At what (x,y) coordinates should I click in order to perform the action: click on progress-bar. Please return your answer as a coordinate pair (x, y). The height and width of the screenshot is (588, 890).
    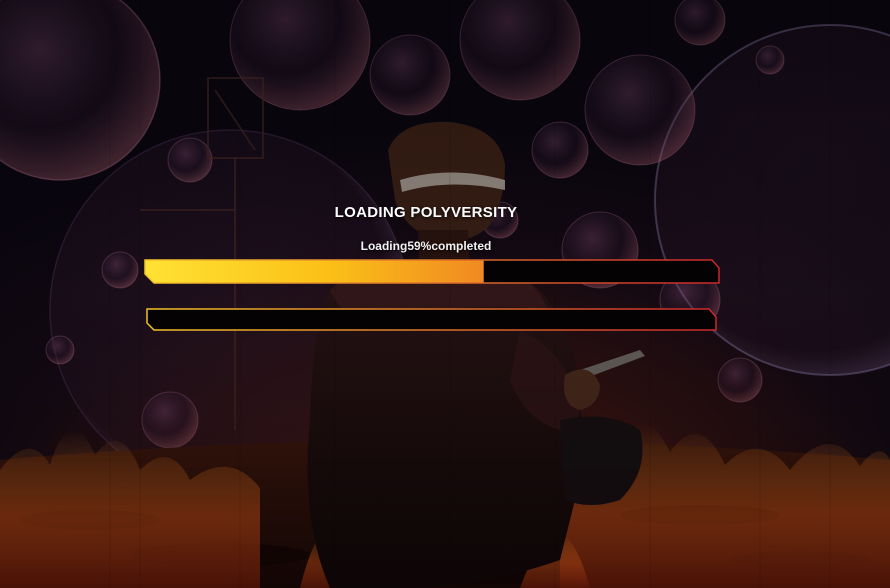
    Looking at the image, I should click on (432, 271).